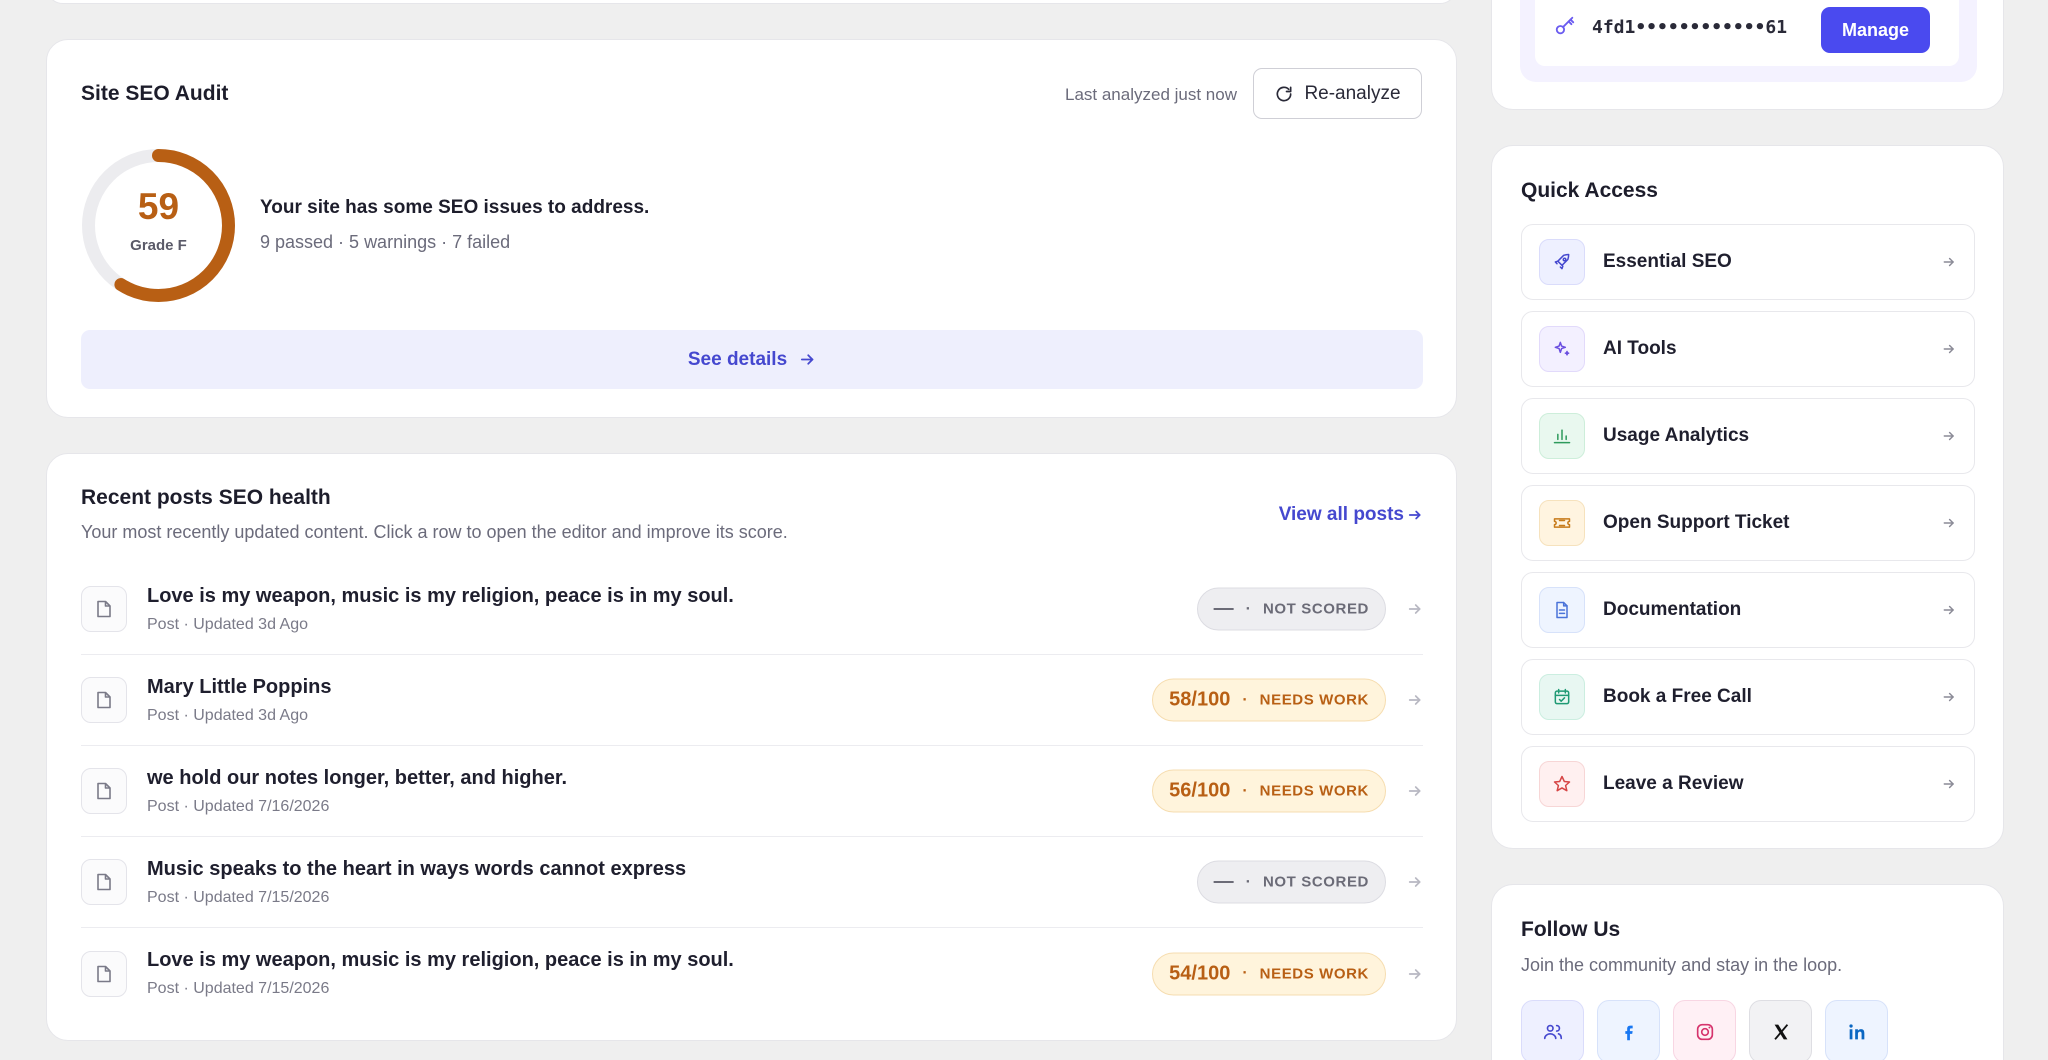 This screenshot has width=2048, height=1060. I want to click on instagram-icon, so click(1704, 1031).